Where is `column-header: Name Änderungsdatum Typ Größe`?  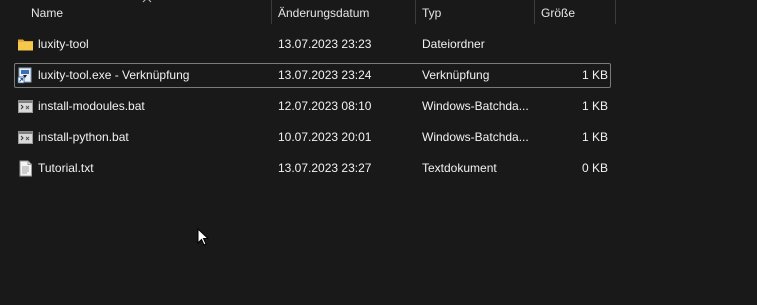
column-header: Name Änderungsdatum Typ Größe is located at coordinates (378, 14).